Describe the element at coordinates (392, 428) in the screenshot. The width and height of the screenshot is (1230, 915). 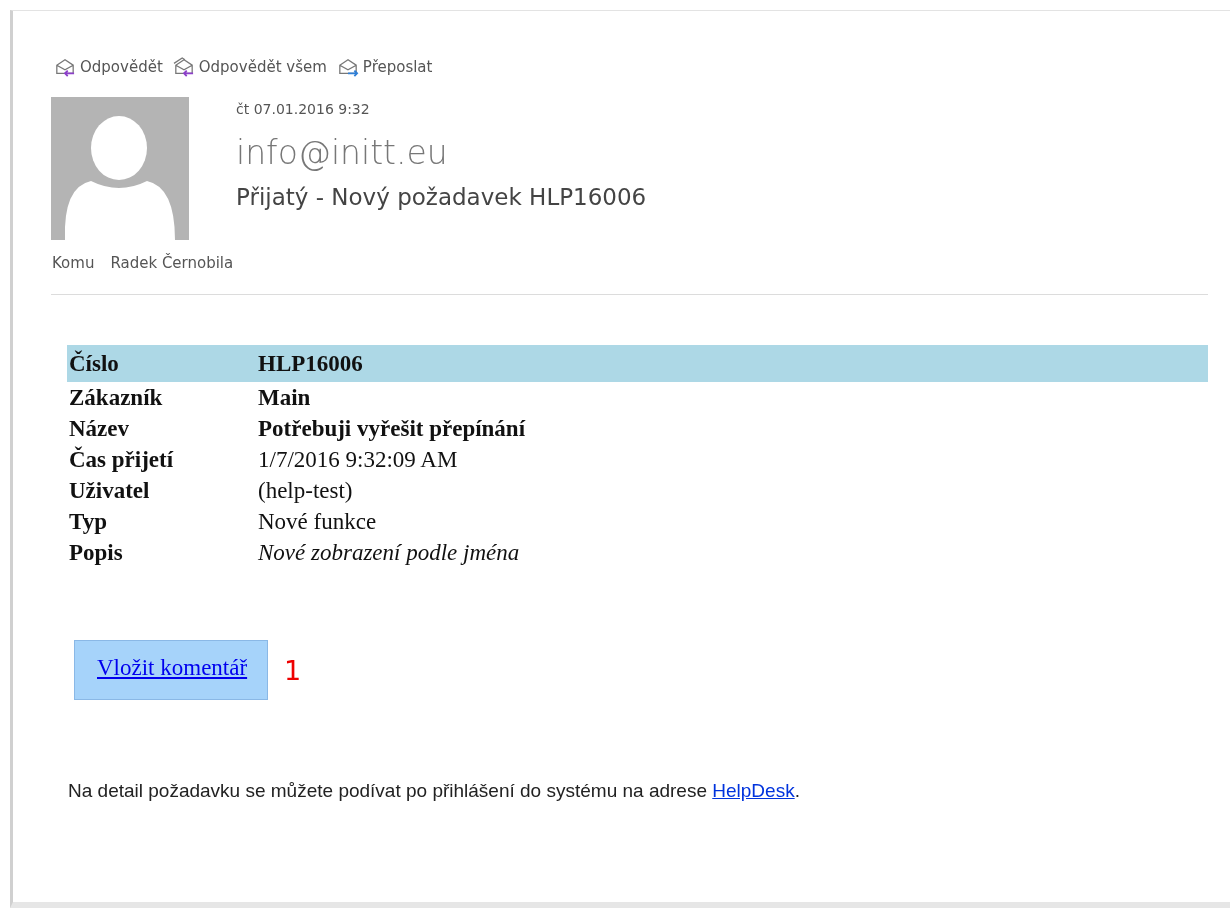
I see `field-value: Potřebuji vyřešit přepínání` at that location.